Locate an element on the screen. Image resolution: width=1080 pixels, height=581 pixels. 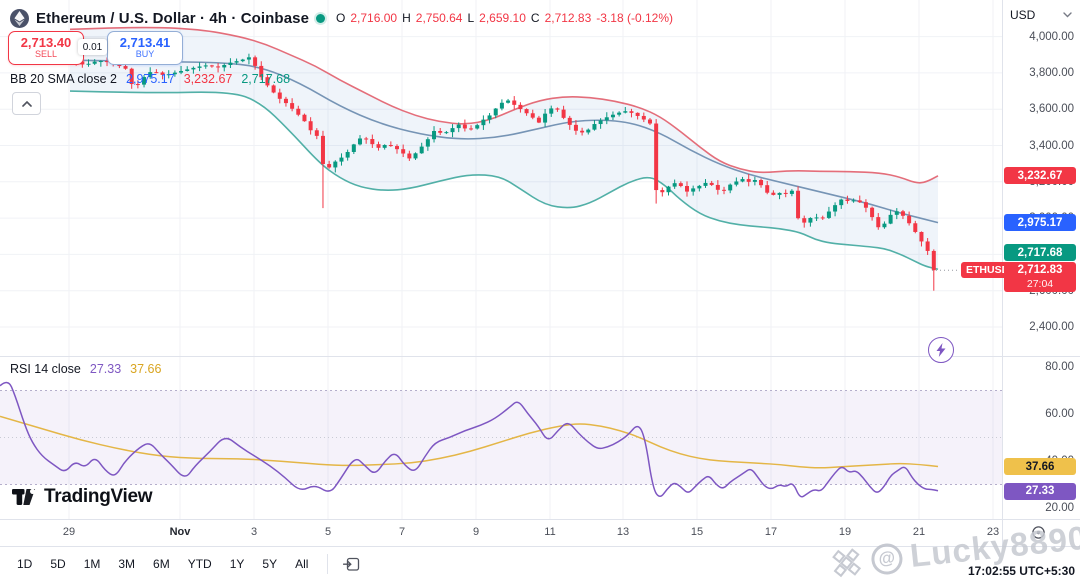
go-to-date-icon is located at coordinates (351, 564).